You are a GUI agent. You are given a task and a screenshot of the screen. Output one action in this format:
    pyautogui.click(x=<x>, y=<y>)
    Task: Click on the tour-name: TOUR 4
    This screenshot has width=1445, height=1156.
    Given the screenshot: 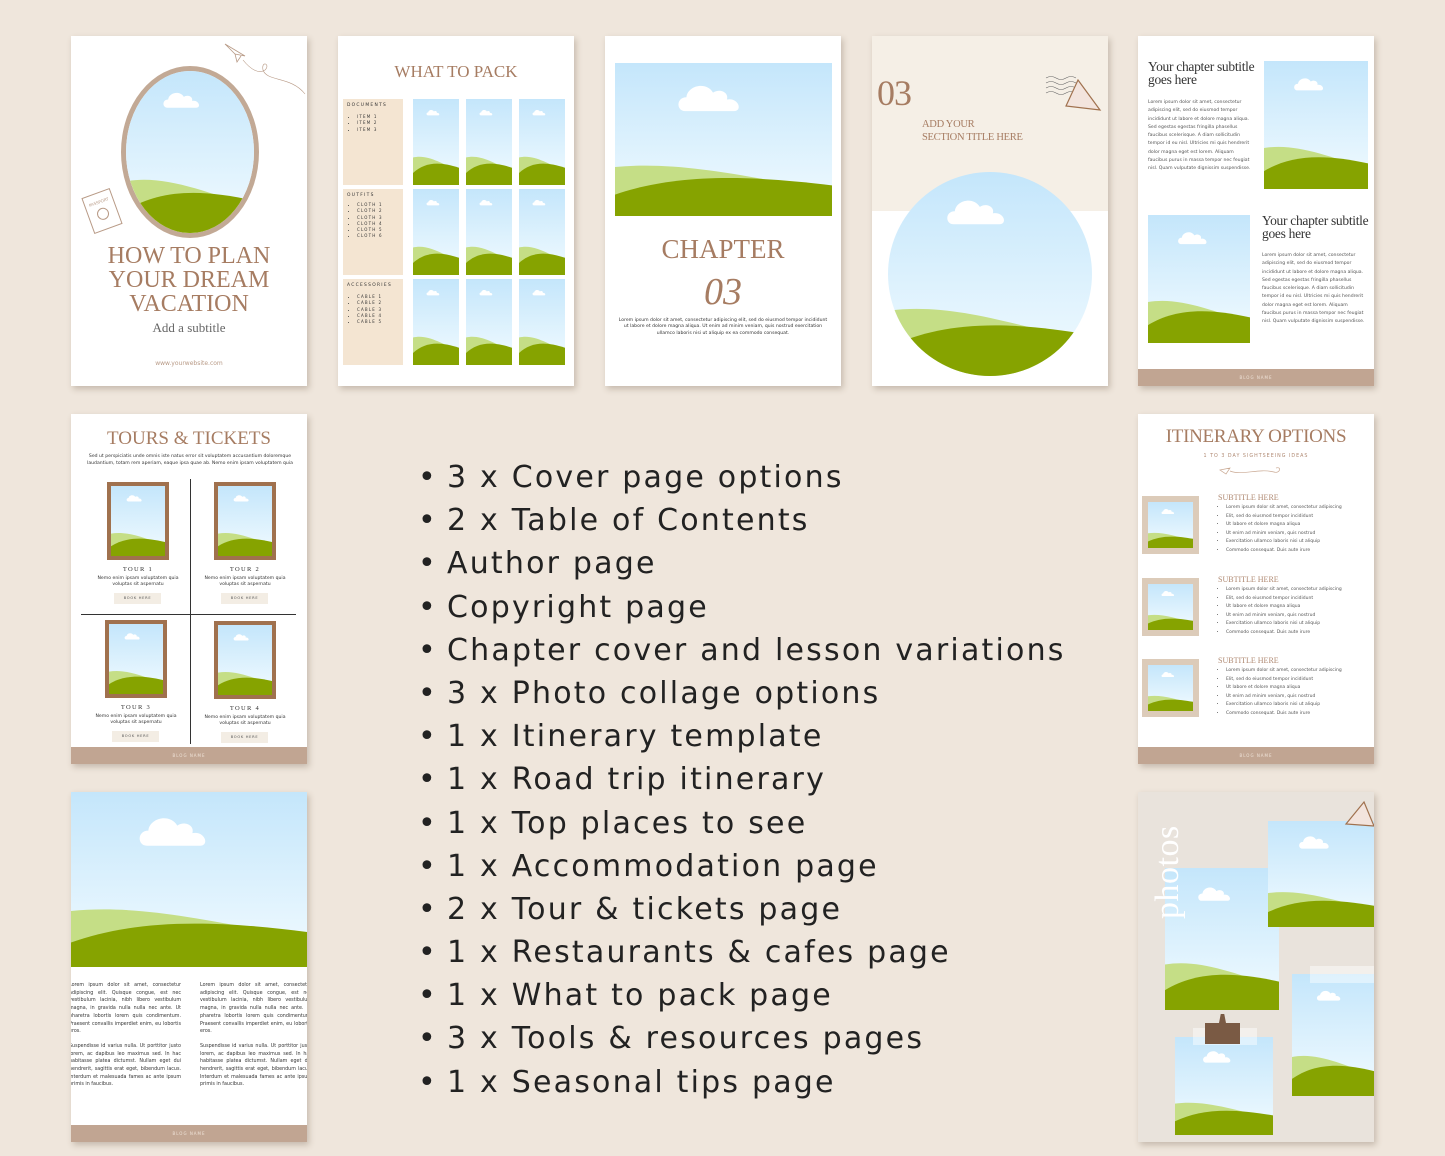 What is the action you would take?
    pyautogui.click(x=245, y=708)
    